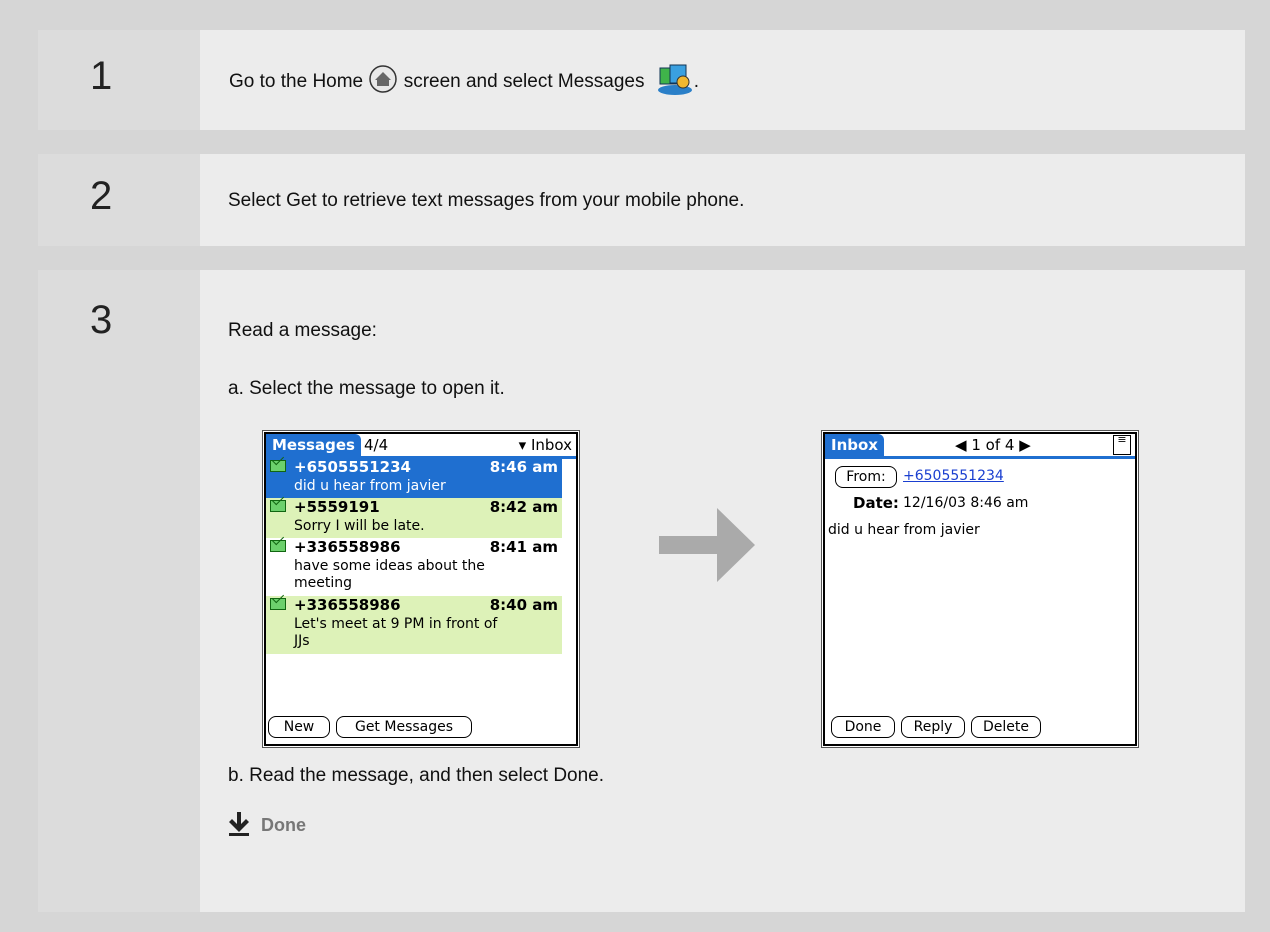 This screenshot has height=932, width=1270. I want to click on reply-button: Reply, so click(933, 727).